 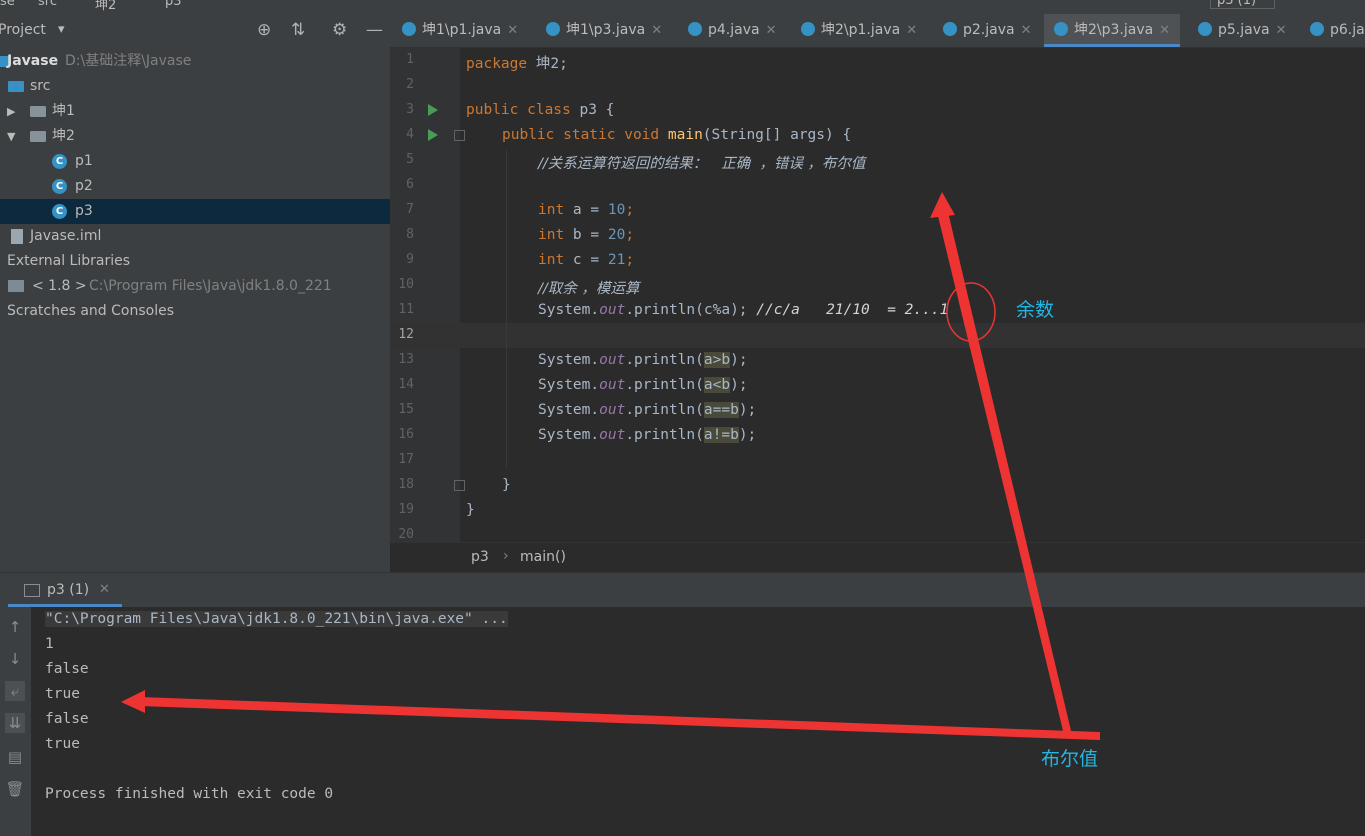 I want to click on package-folder-icon, so click(x=38, y=136).